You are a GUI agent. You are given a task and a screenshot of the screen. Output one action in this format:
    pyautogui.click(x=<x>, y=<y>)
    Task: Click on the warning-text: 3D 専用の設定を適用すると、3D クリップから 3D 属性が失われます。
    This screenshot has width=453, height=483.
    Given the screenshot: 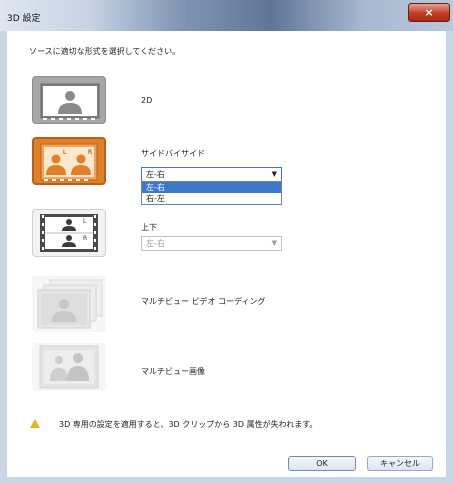 What is the action you would take?
    pyautogui.click(x=188, y=424)
    